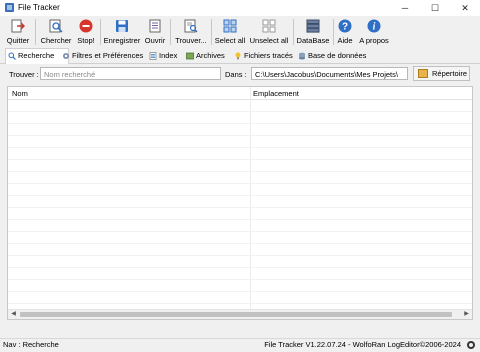 The width and height of the screenshot is (480, 352). I want to click on path-input: C:\Users\Jacobus\Documents\Mes Projets\, so click(329, 73).